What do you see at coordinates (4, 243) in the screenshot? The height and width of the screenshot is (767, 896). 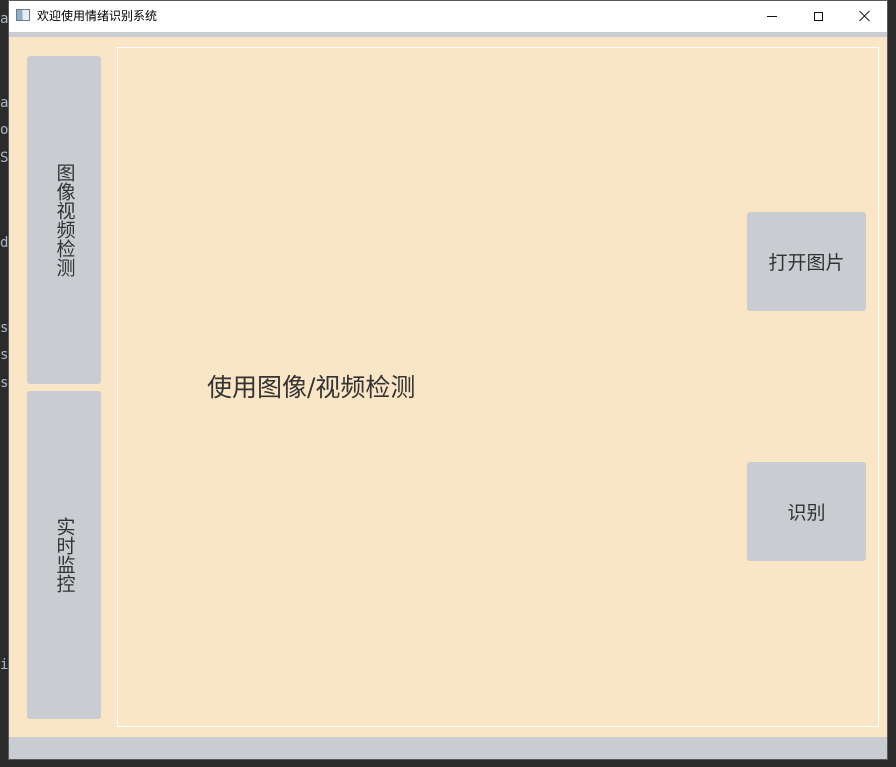 I see `background-code-char: d` at bounding box center [4, 243].